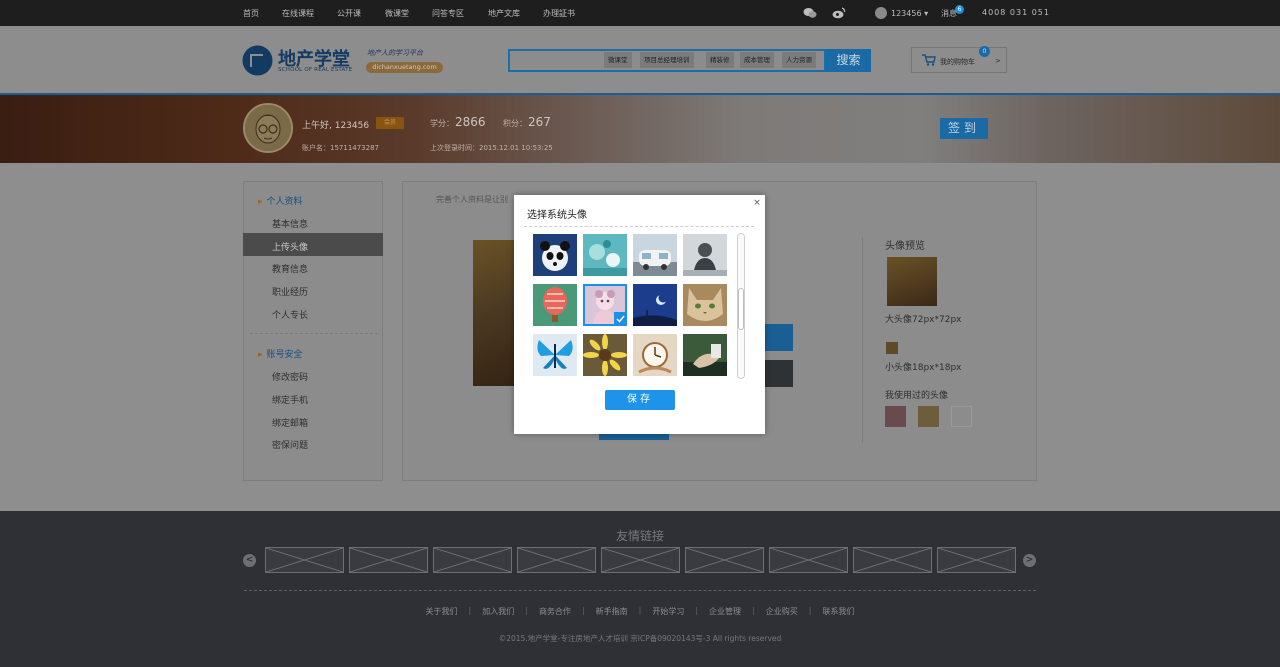 The height and width of the screenshot is (667, 1280). Describe the element at coordinates (639, 226) in the screenshot. I see `dialog-divider` at that location.